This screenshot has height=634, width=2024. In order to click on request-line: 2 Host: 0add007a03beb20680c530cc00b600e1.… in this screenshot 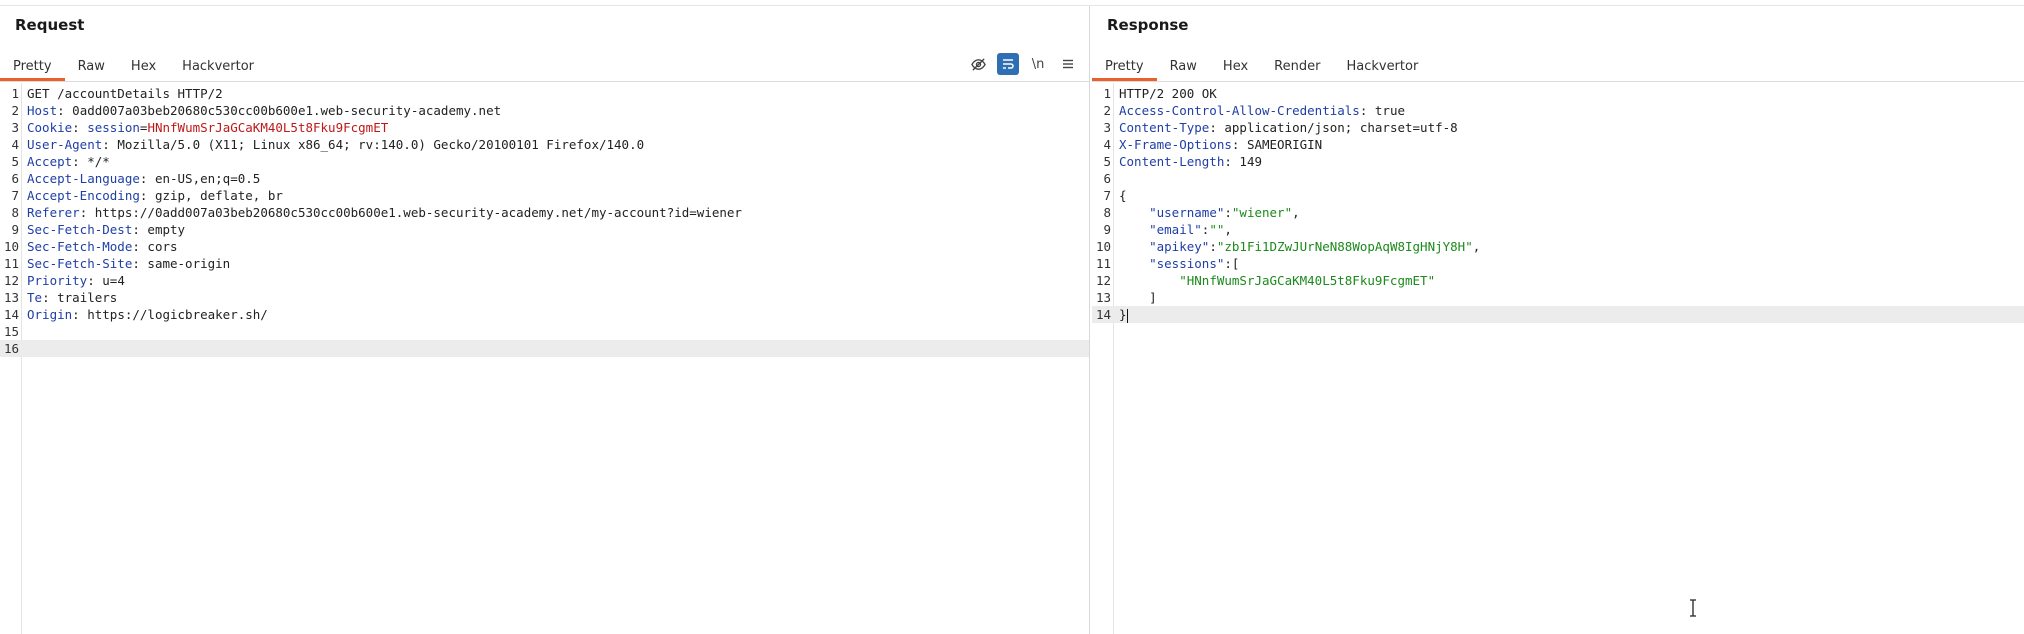, I will do `click(544, 110)`.